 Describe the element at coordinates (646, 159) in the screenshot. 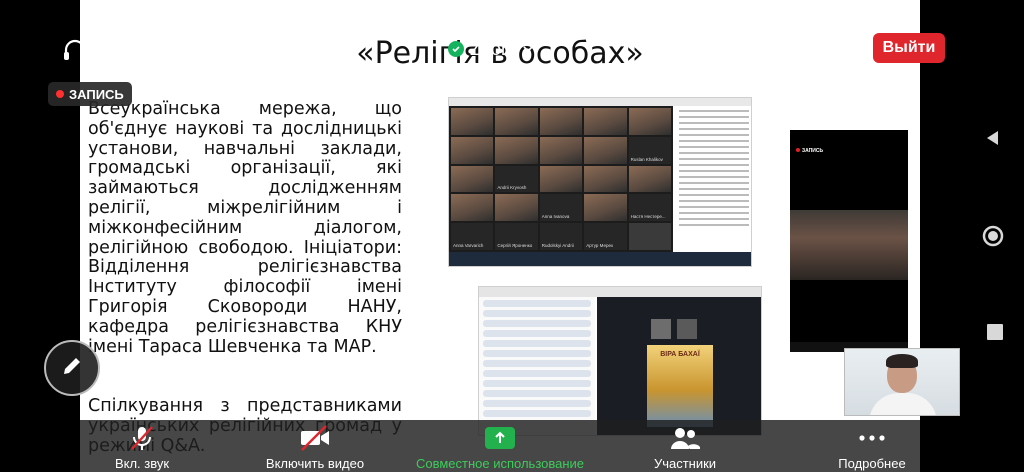

I see `participant-name: Ruslan Khalikov` at that location.